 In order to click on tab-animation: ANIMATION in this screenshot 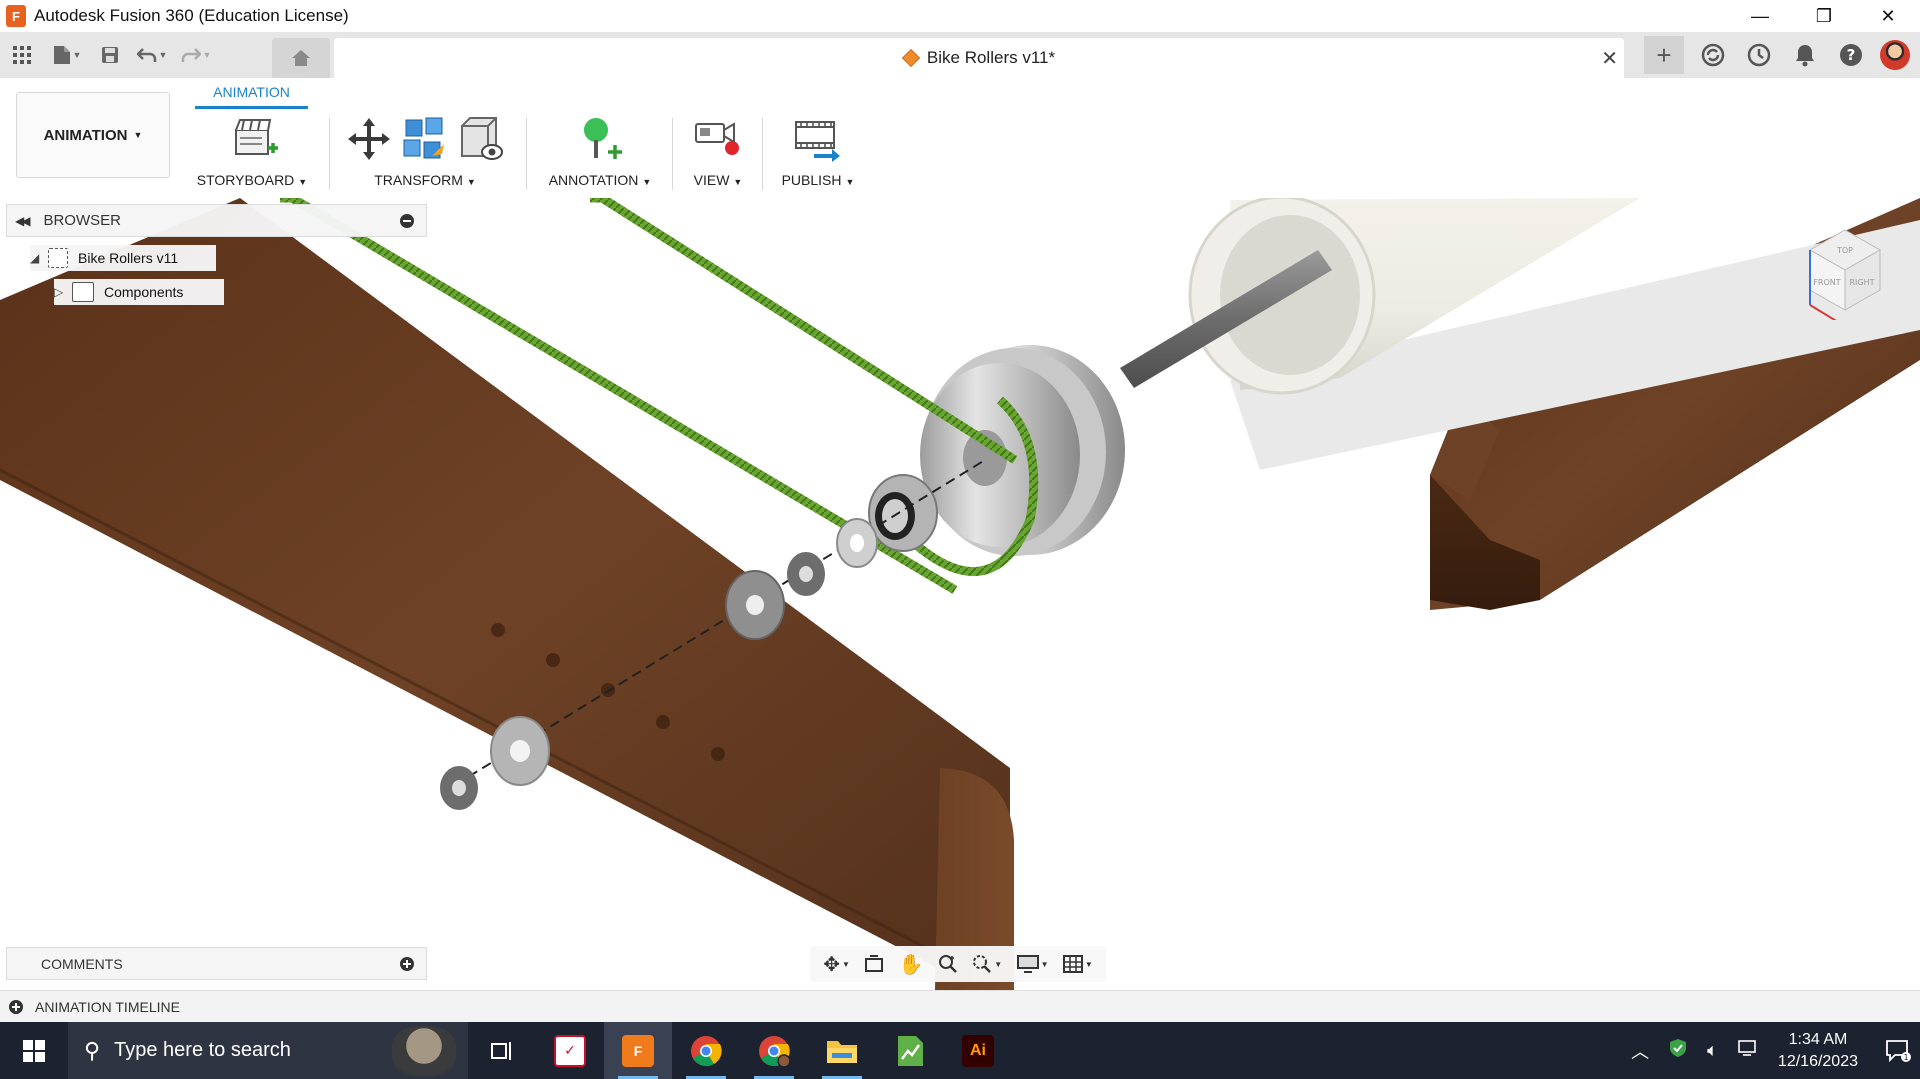, I will do `click(251, 96)`.